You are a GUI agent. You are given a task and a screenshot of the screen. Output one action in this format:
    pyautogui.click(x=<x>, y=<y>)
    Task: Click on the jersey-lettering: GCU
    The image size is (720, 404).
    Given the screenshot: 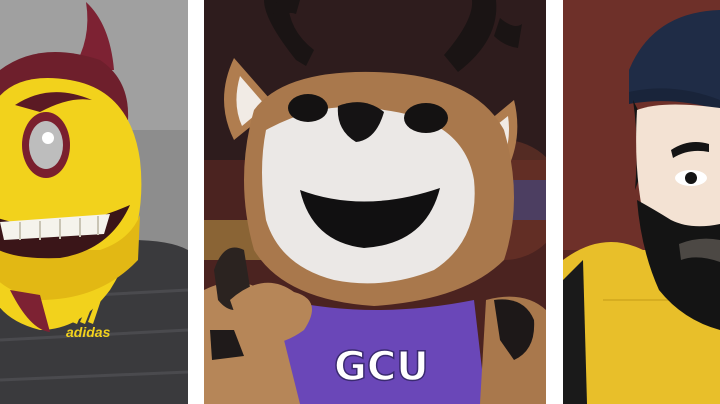 What is the action you would take?
    pyautogui.click(x=381, y=367)
    